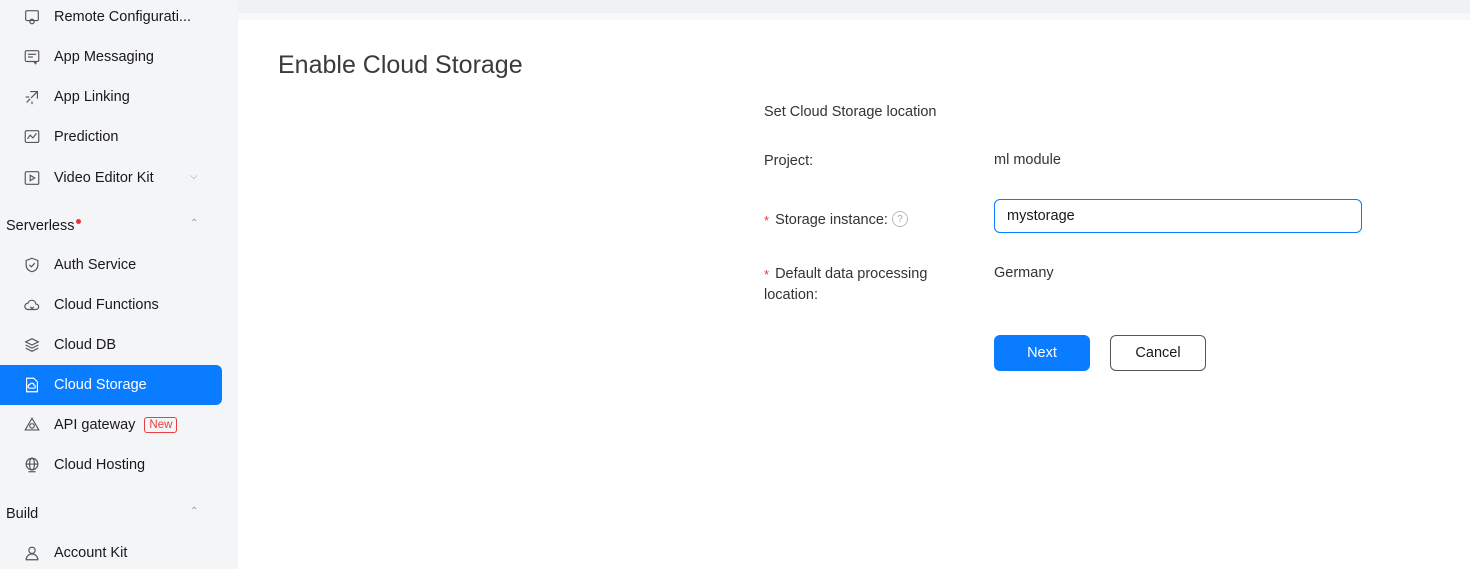 The width and height of the screenshot is (1470, 569). I want to click on sidebar-item-auth-service: Auth Service, so click(111, 265).